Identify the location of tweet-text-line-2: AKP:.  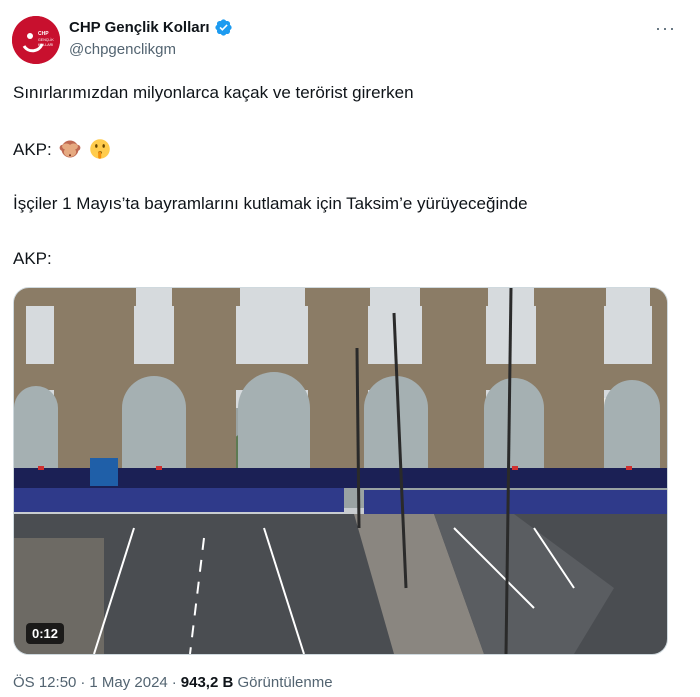
(62, 149).